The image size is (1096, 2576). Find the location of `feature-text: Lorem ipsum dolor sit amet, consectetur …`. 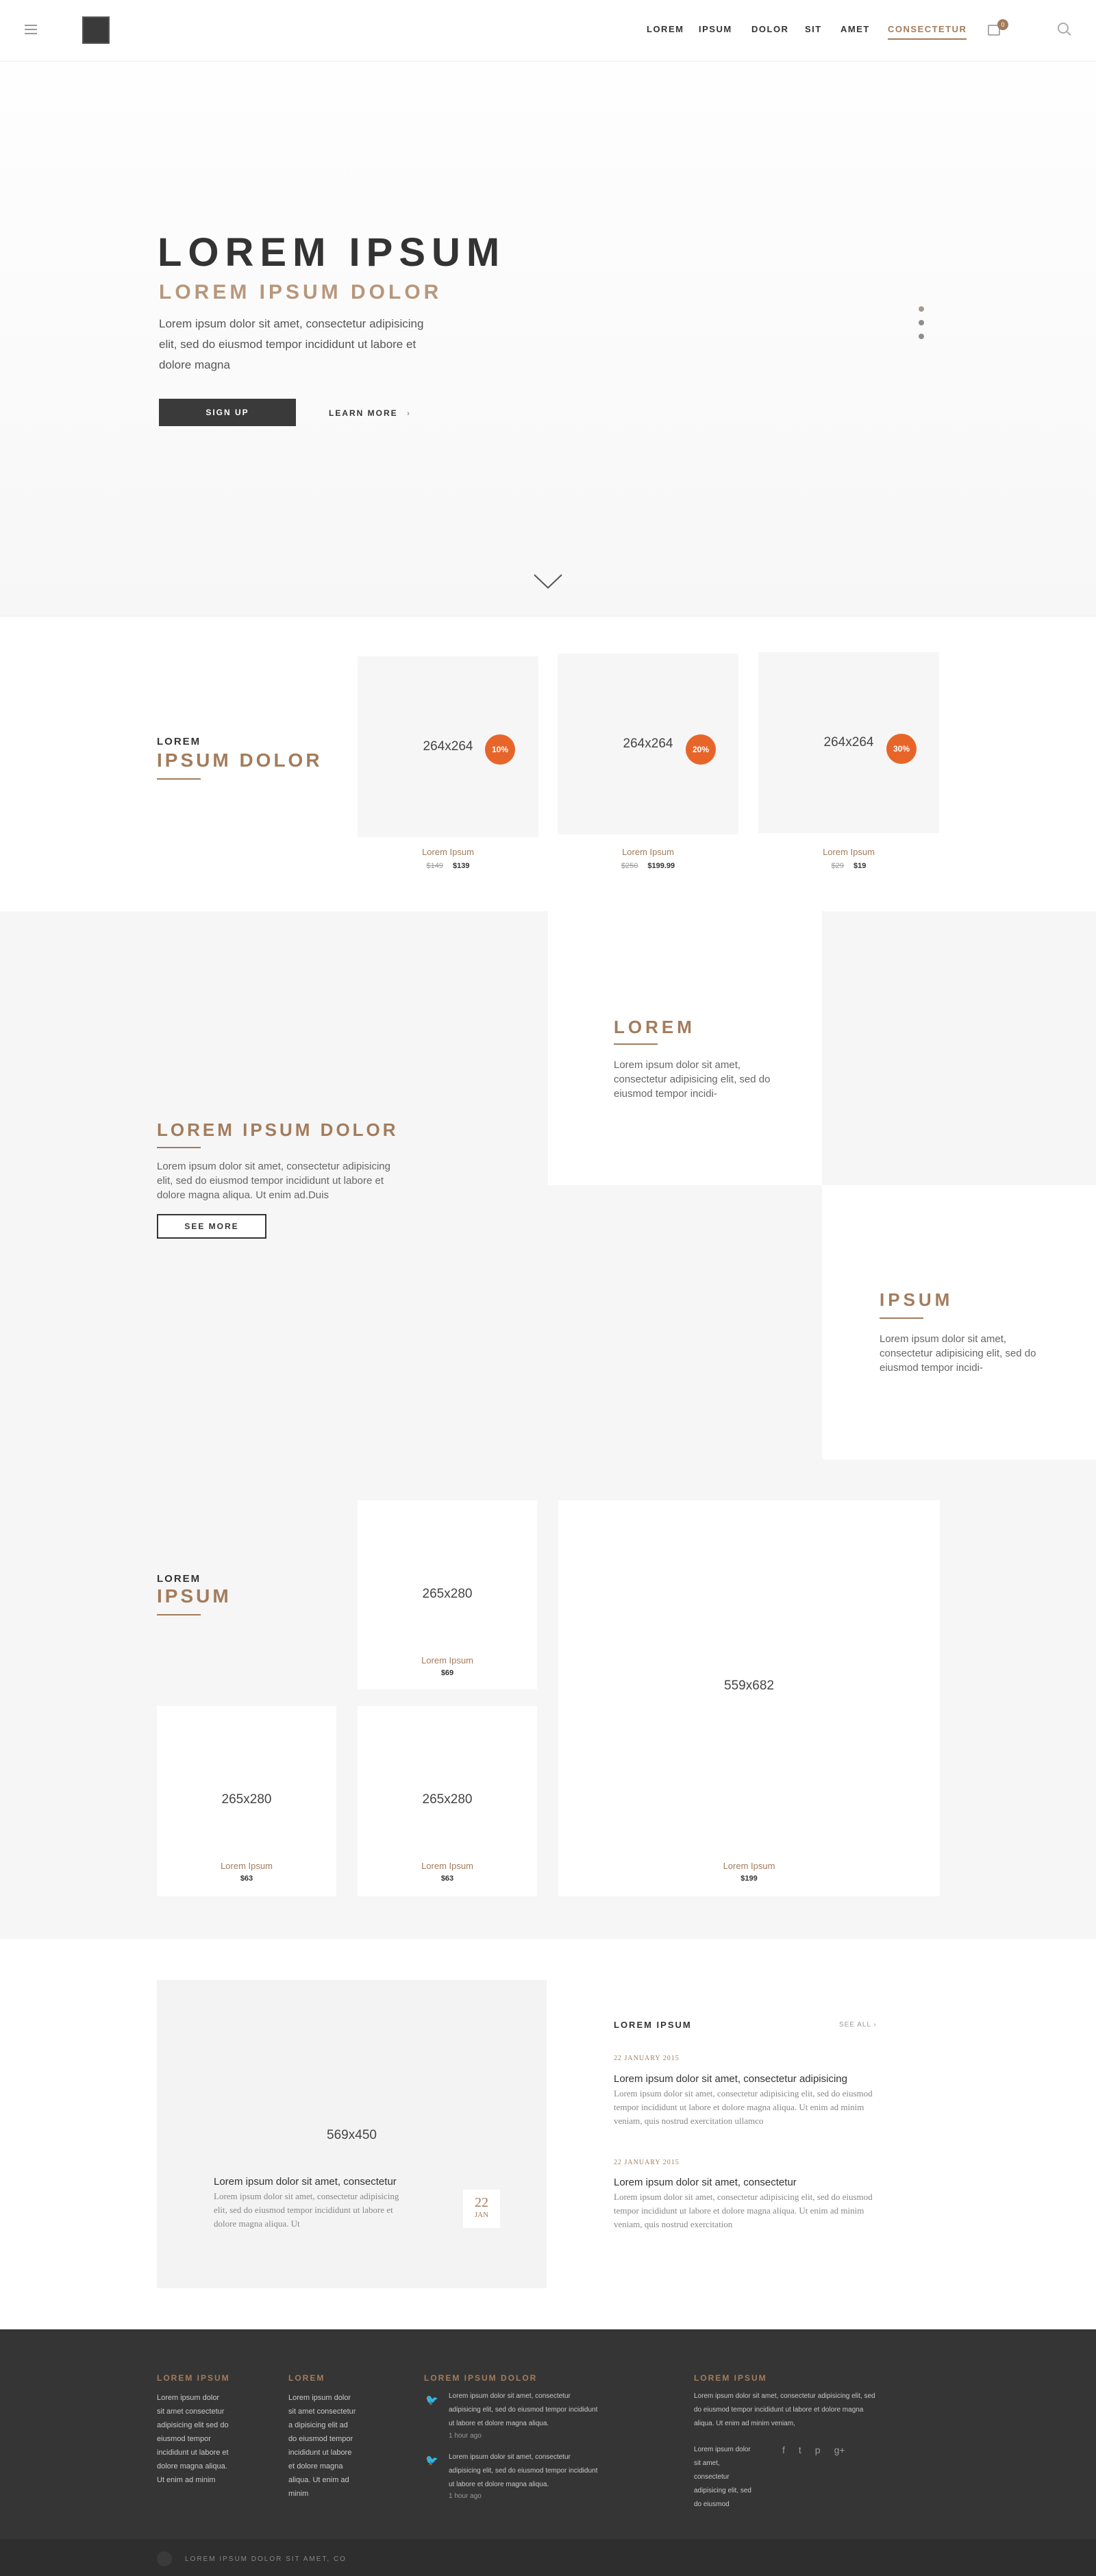

feature-text: Lorem ipsum dolor sit amet, consectetur … is located at coordinates (273, 1181).